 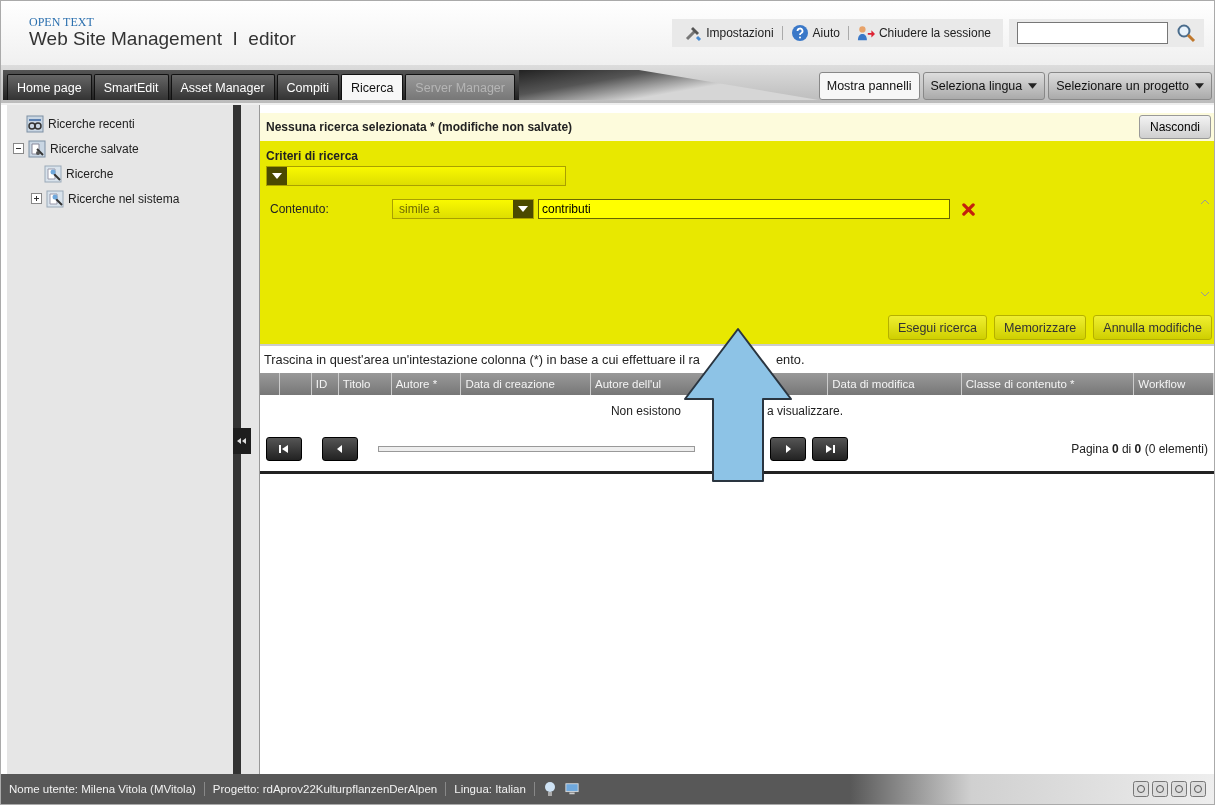 I want to click on next-page-button, so click(x=788, y=449).